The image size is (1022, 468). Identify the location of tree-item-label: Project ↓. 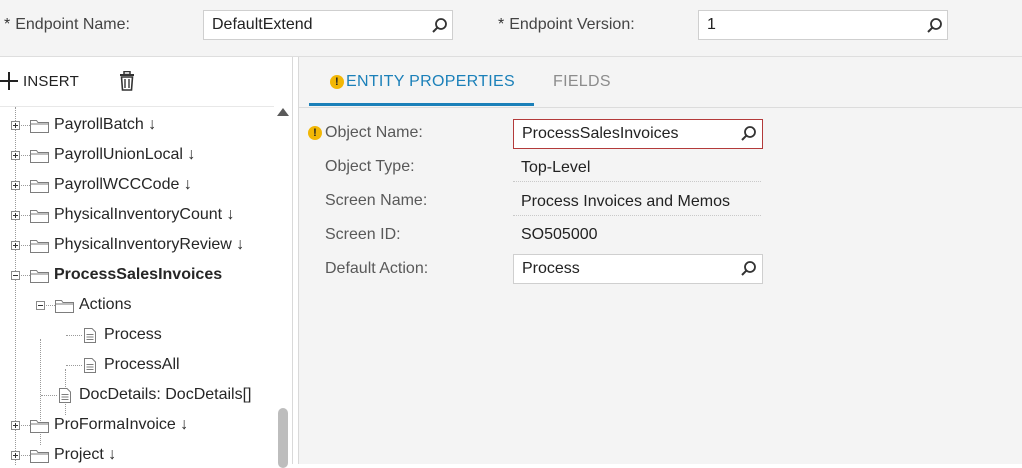
(85, 454).